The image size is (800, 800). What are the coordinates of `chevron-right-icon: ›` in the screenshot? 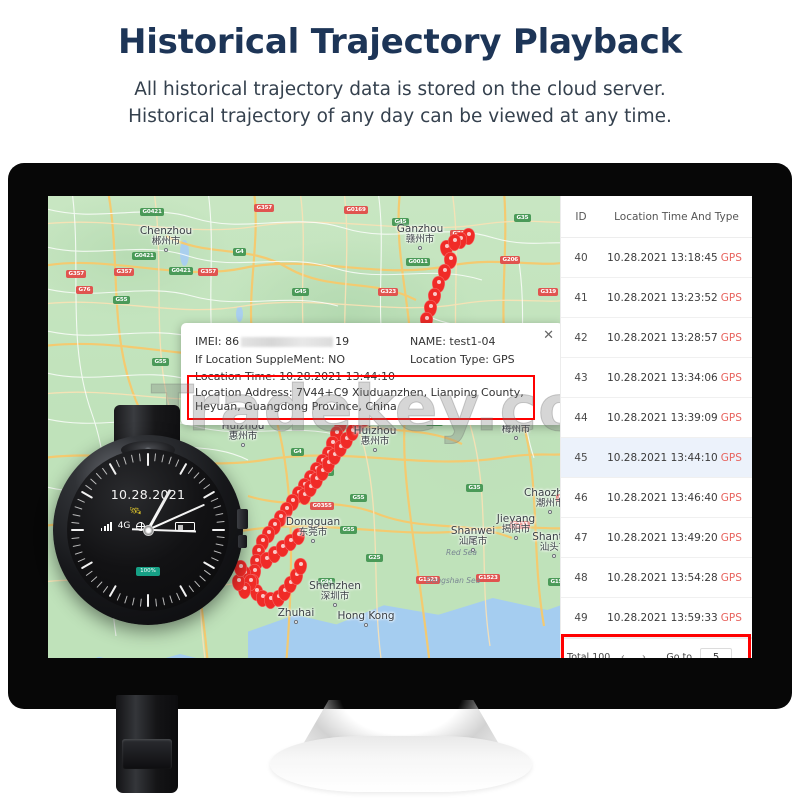 It's located at (643, 653).